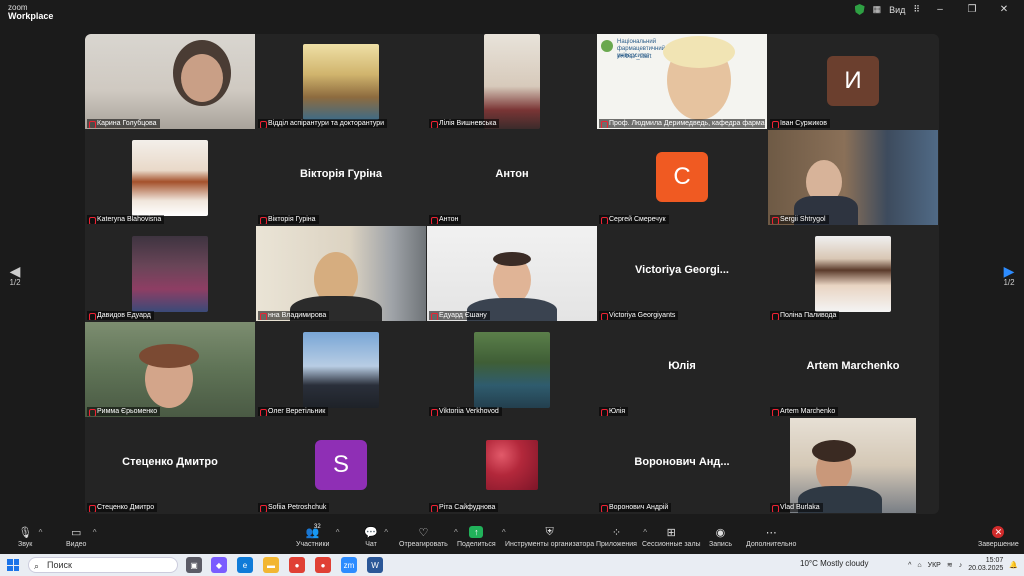 The width and height of the screenshot is (1024, 576). I want to click on audio-options-chevron-icon: ^, so click(41, 532).